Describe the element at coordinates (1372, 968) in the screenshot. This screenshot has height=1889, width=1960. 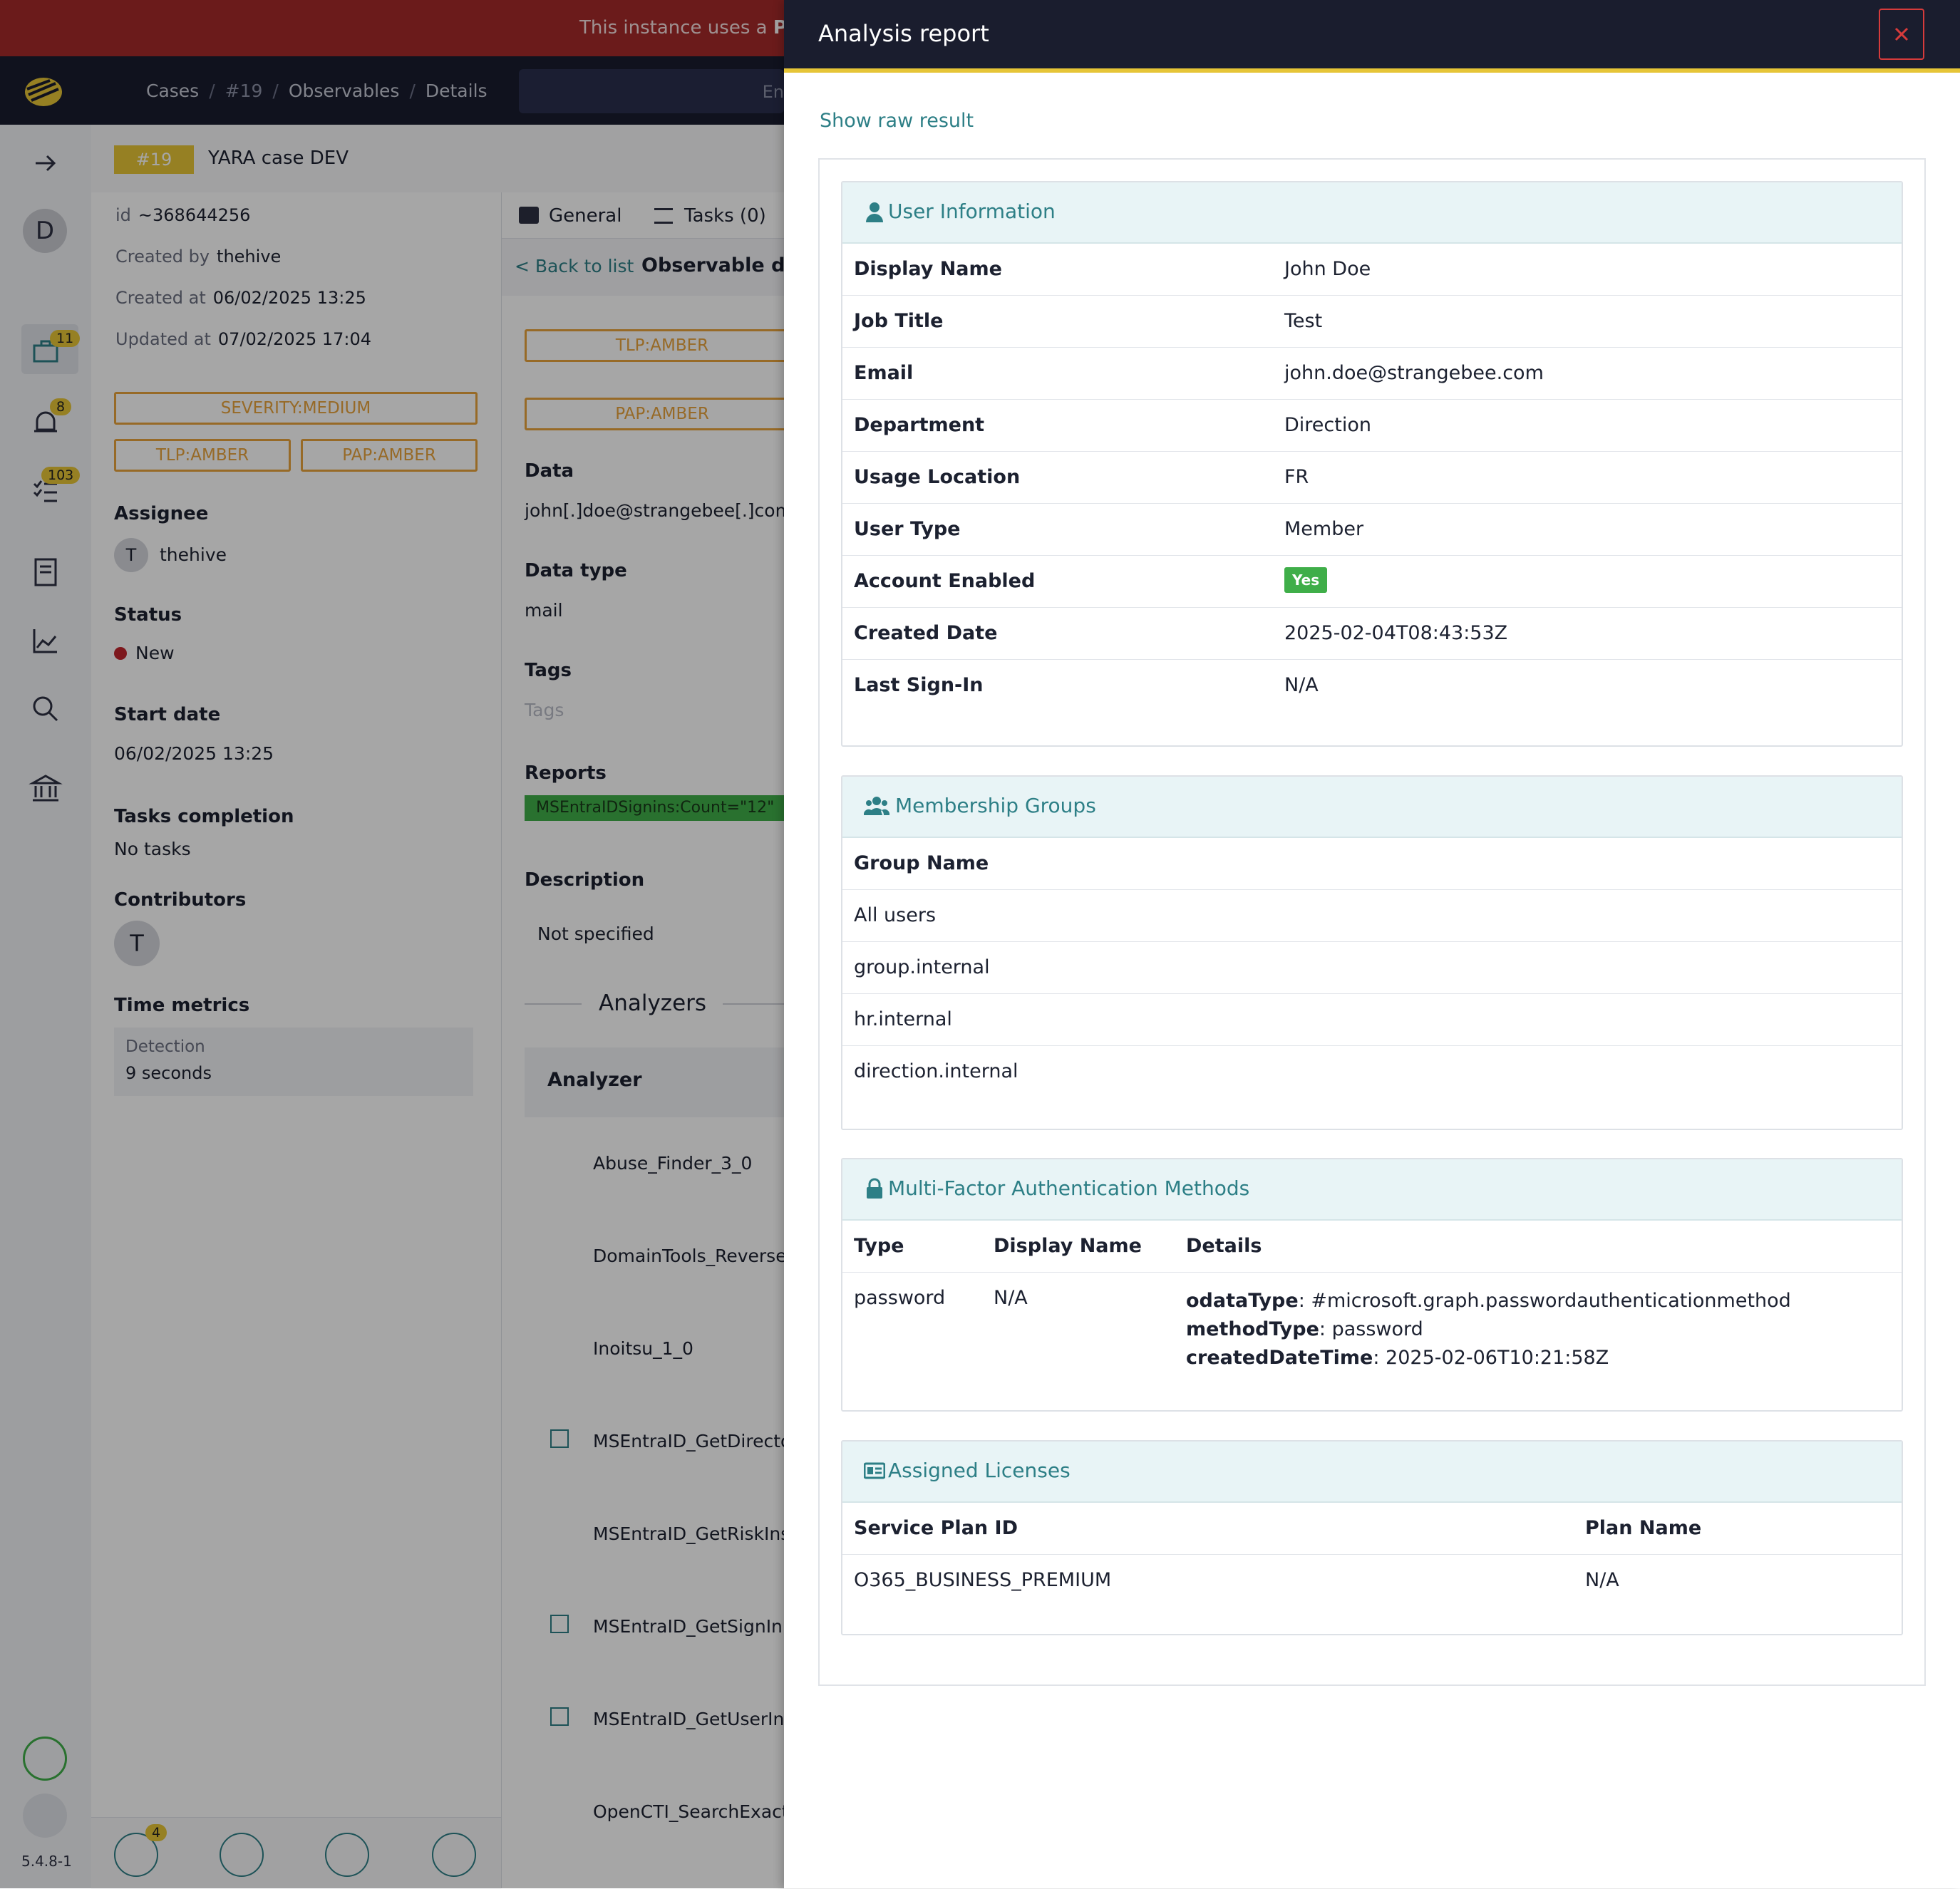
I see `group-row: group.internal` at that location.